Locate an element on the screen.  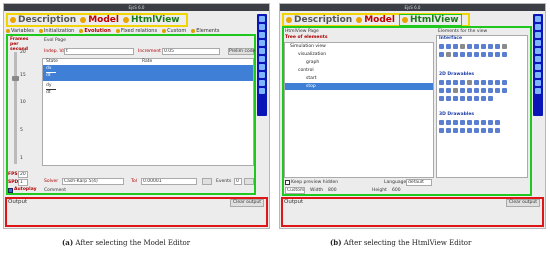
table-header-rate: Rate is located at coordinates (147, 61).